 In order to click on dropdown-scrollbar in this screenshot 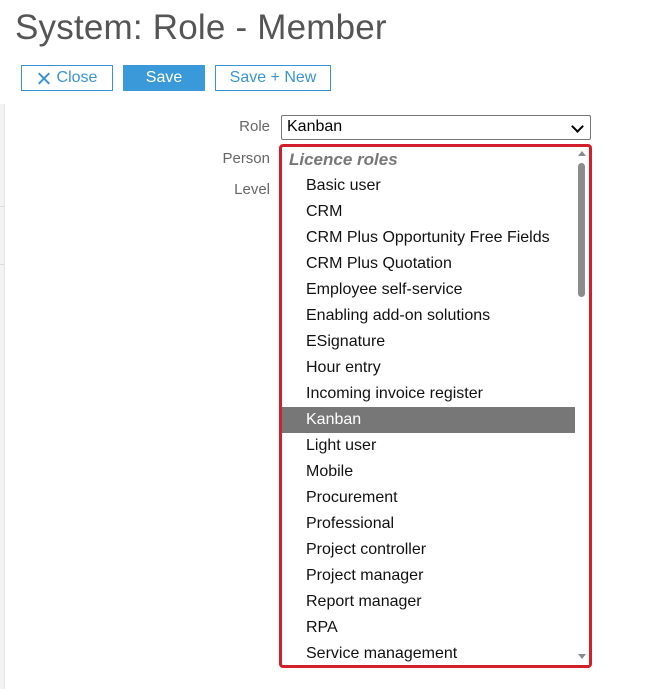, I will do `click(582, 406)`.